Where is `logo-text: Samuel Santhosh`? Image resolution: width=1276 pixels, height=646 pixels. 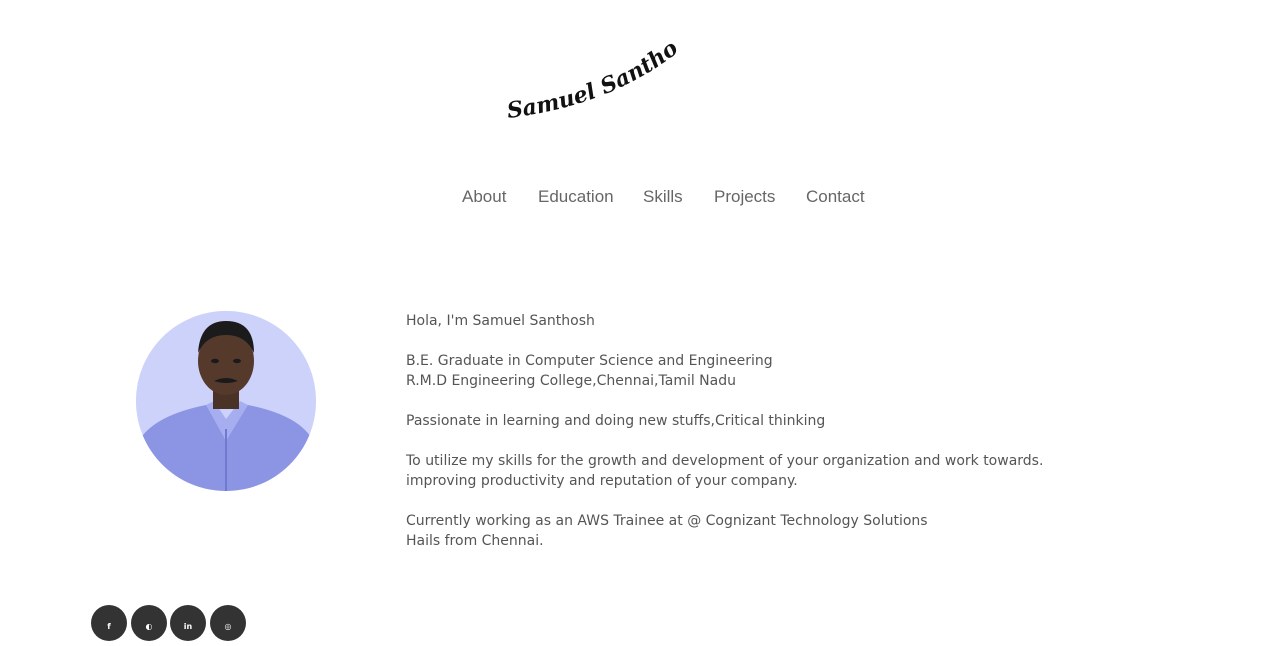 logo-text: Samuel Santhosh is located at coordinates (591, 77).